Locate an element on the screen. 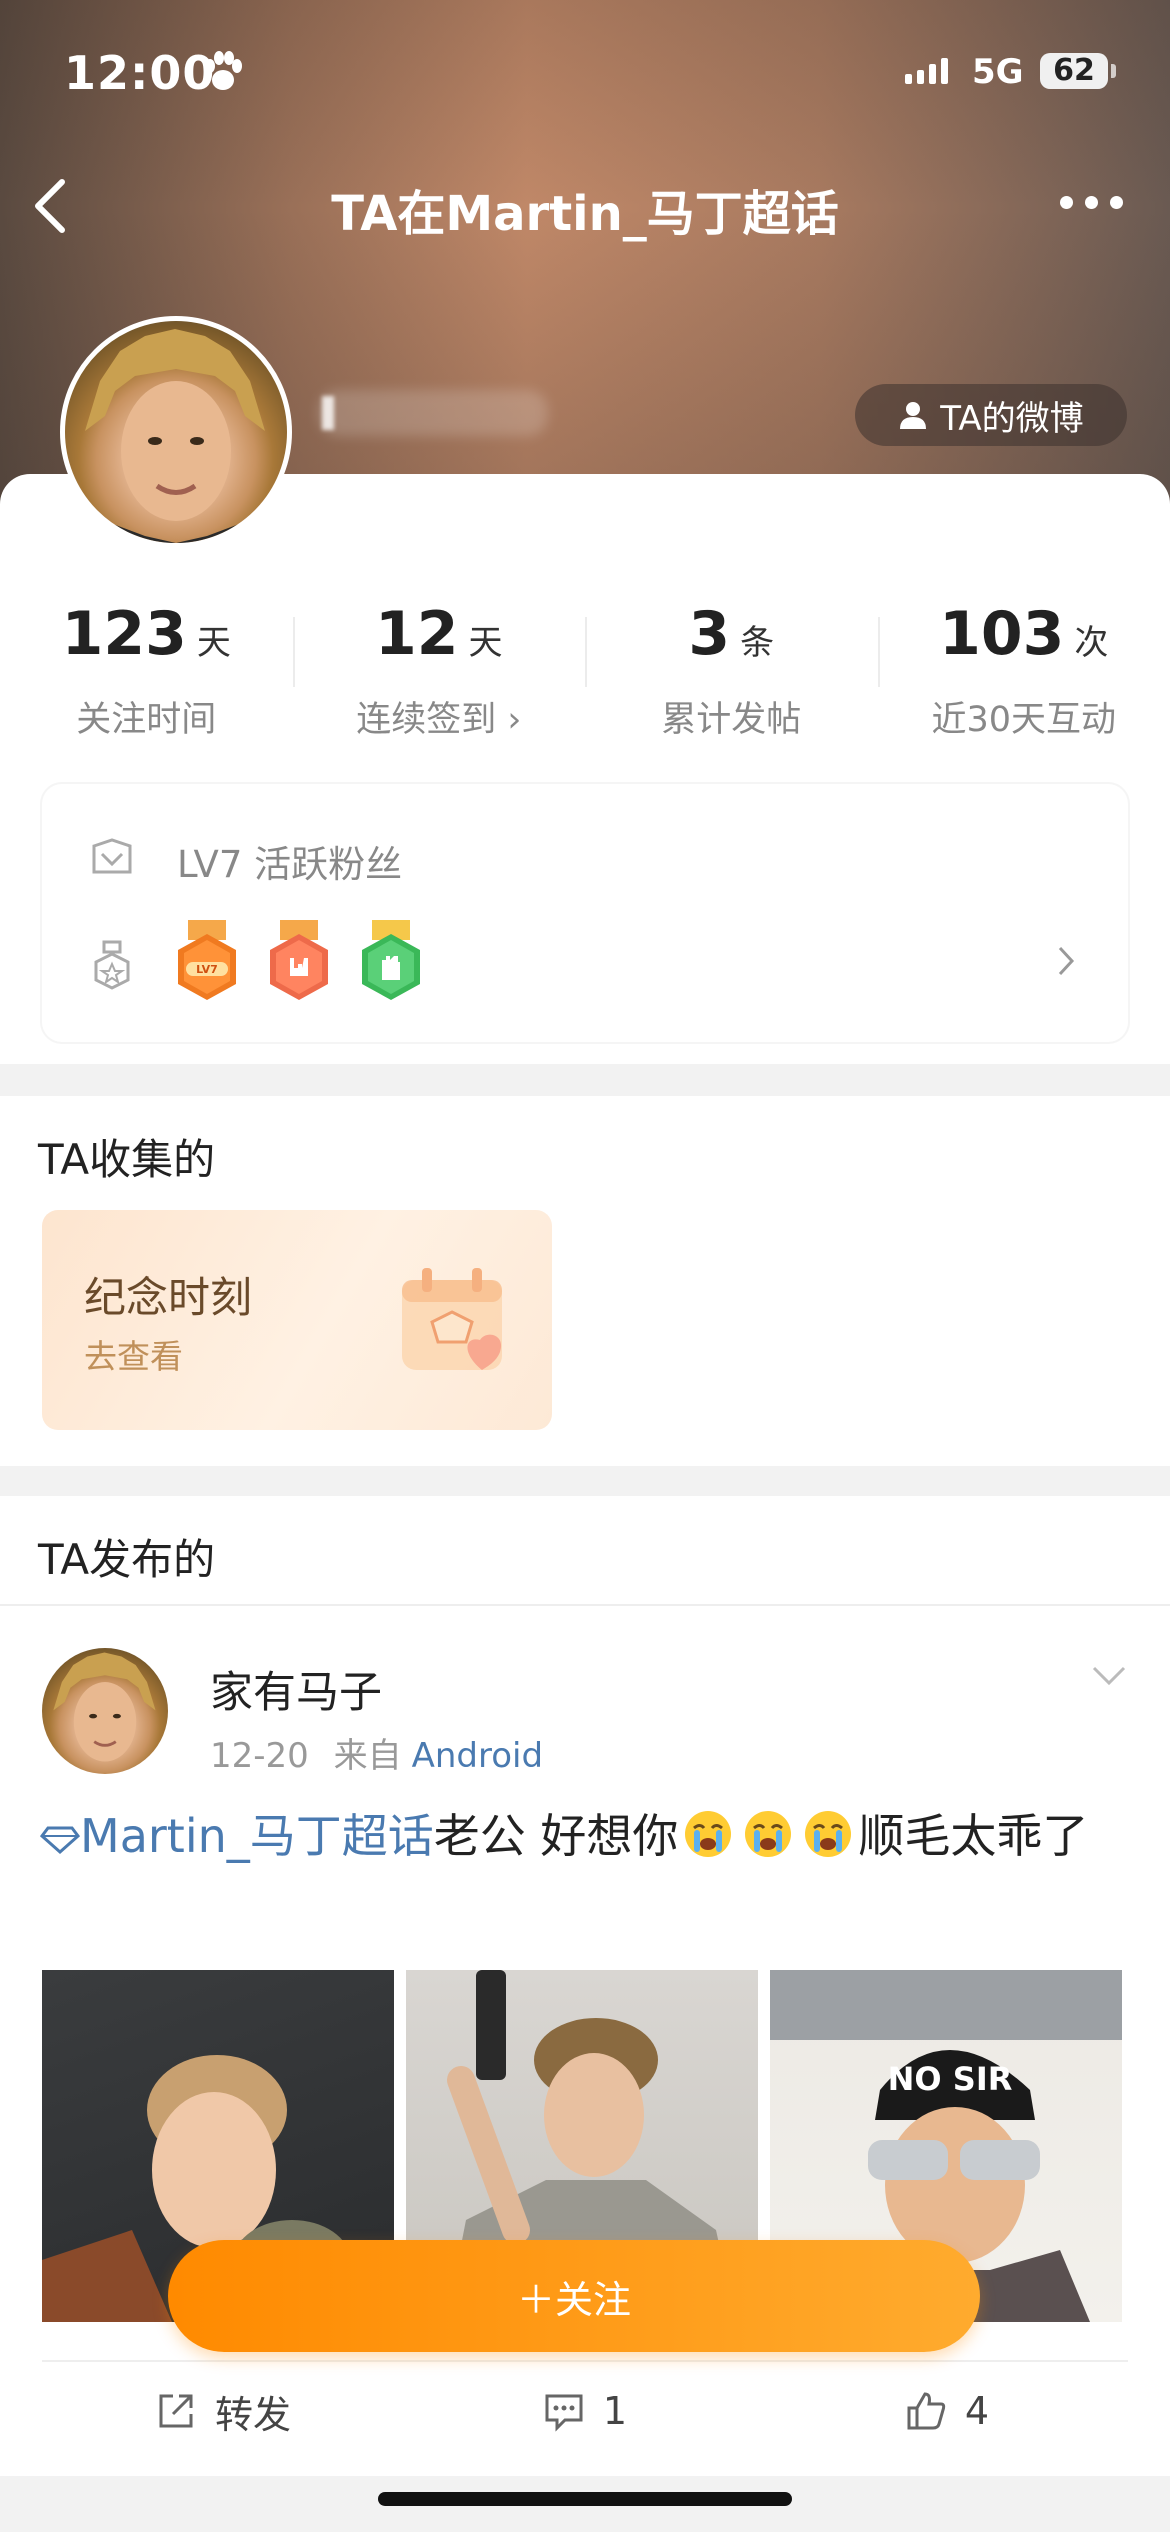 This screenshot has width=1170, height=2532. calendar-heart-icon is located at coordinates (452, 1319).